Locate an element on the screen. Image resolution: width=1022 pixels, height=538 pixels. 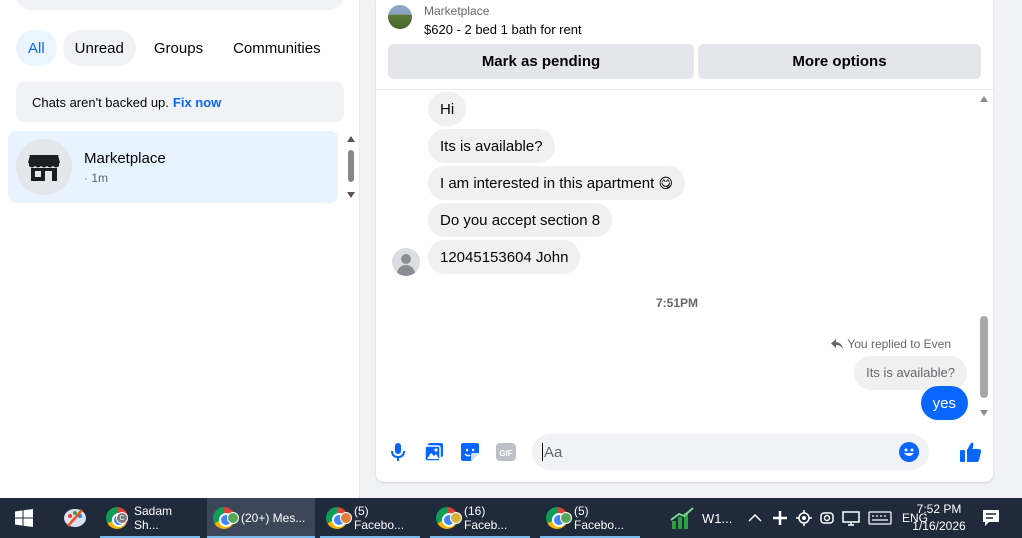
backup-notice-text: Chats aren't backed up. is located at coordinates (100, 102).